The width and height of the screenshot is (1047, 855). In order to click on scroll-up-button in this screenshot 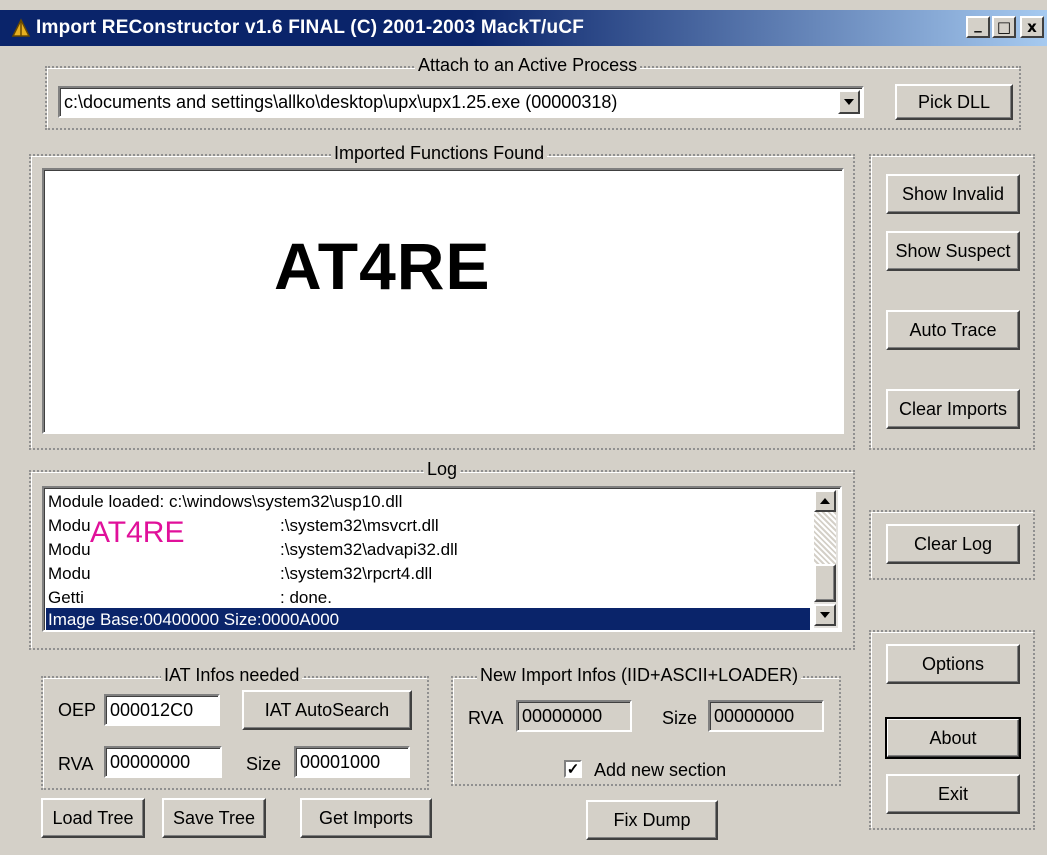, I will do `click(825, 501)`.